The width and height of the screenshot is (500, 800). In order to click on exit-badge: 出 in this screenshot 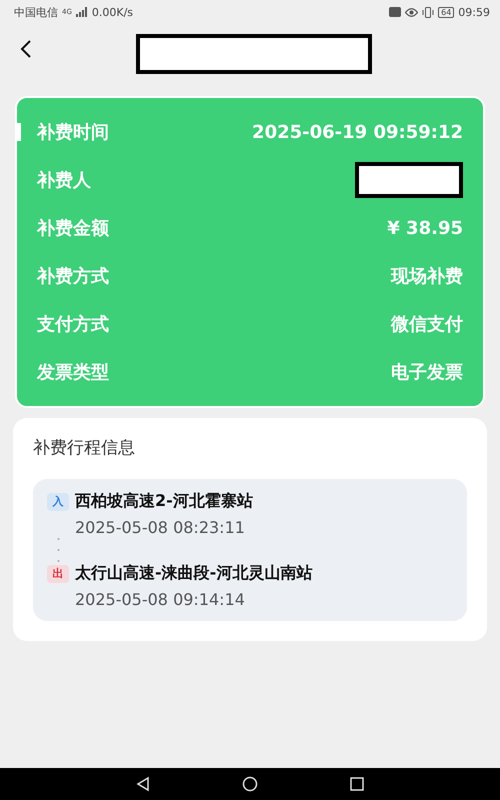, I will do `click(58, 573)`.